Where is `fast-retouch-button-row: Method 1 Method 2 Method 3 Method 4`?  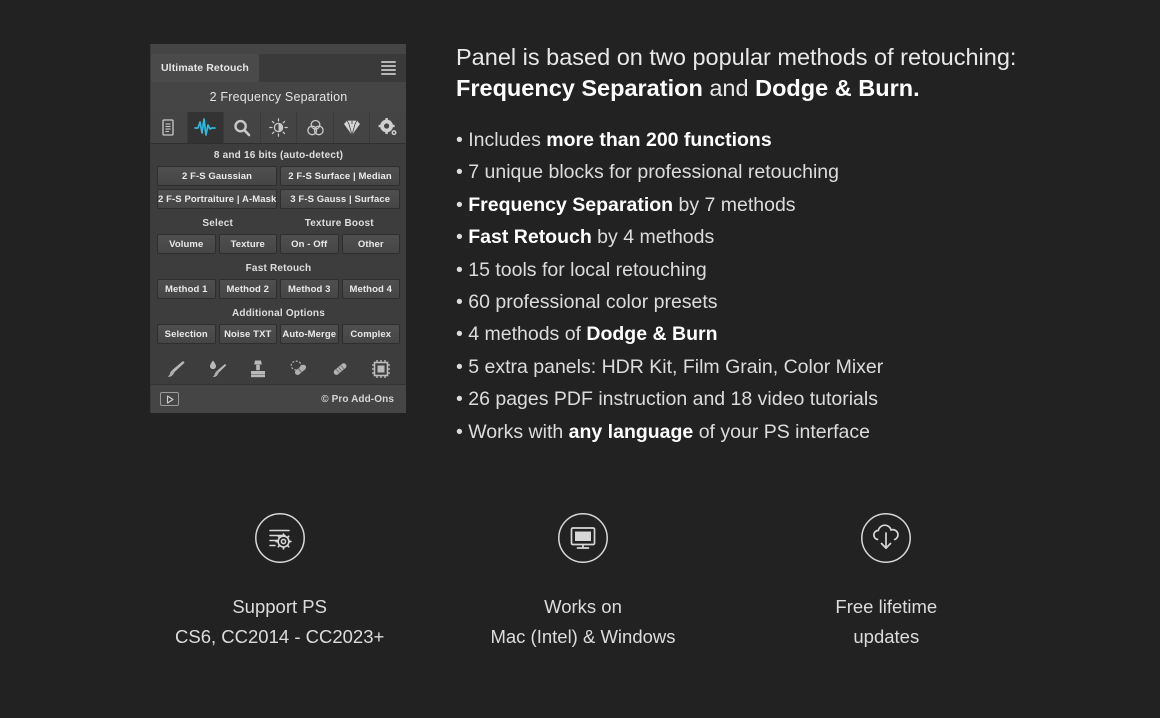 fast-retouch-button-row: Method 1 Method 2 Method 3 Method 4 is located at coordinates (278, 289).